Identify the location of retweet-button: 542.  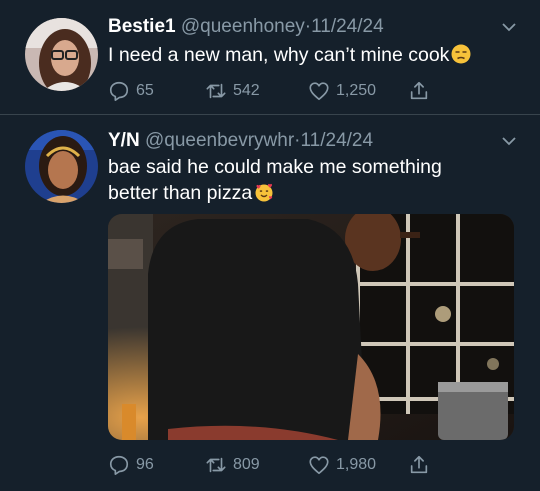
(232, 91).